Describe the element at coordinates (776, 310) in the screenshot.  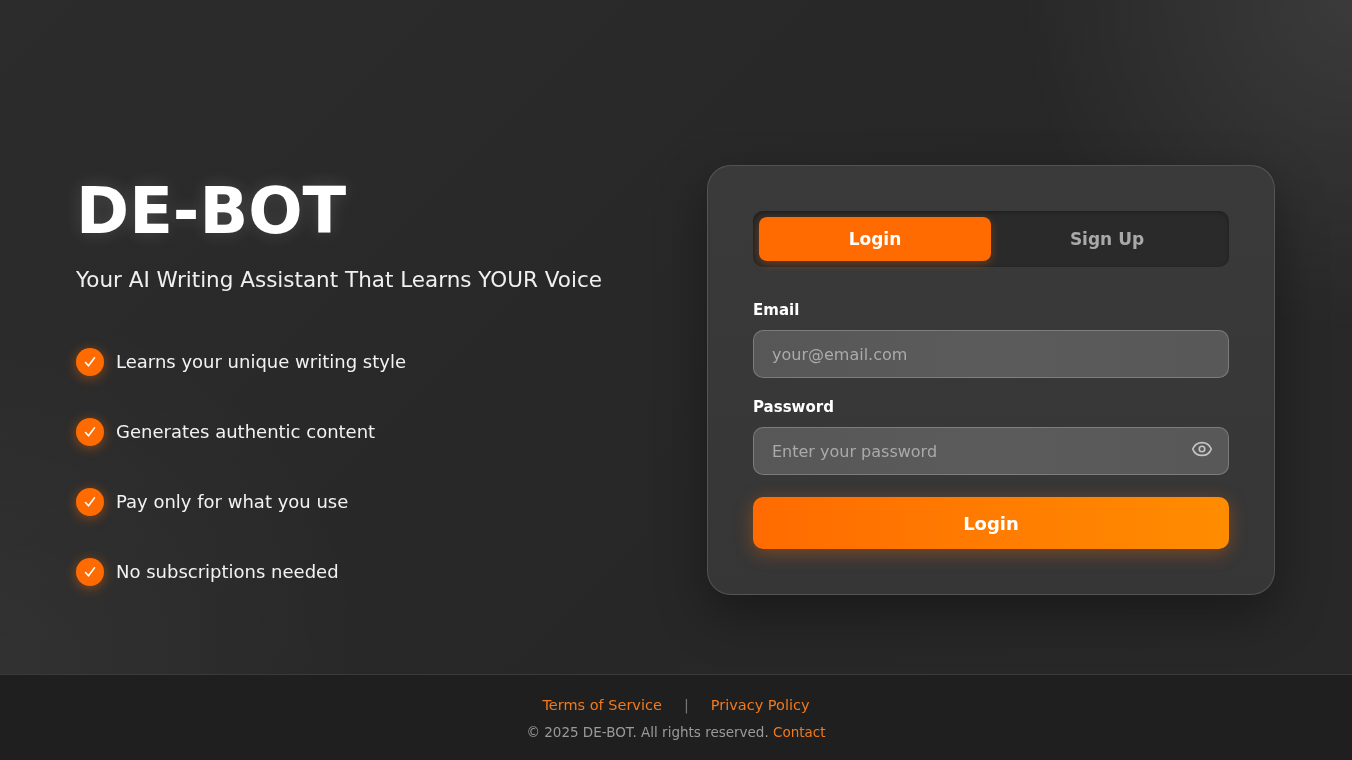
I see `field-label: Email` at that location.